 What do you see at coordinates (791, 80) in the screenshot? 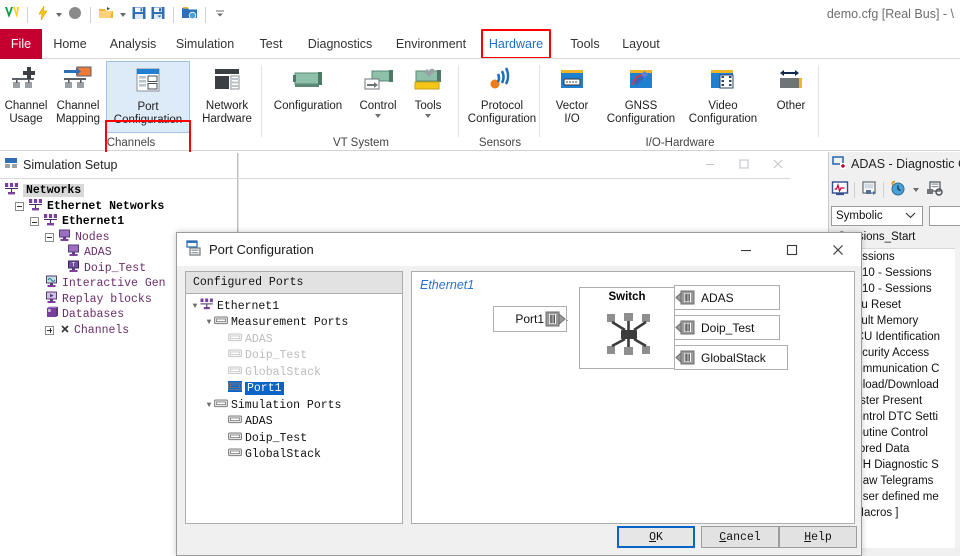
I see `other-hardware-icon` at bounding box center [791, 80].